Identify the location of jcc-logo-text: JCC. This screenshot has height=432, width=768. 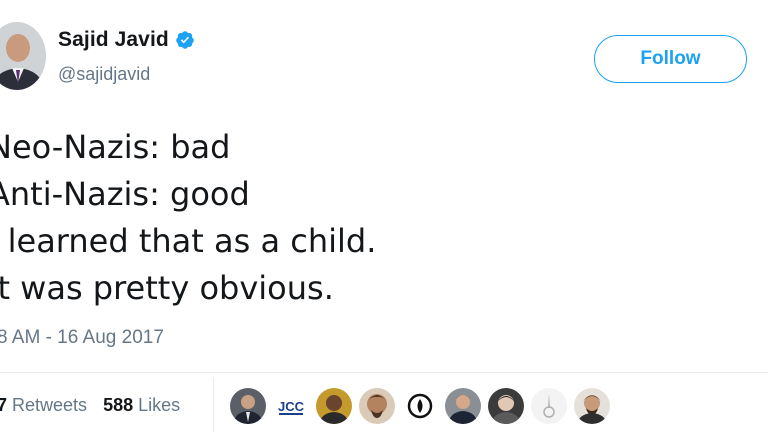
(291, 406).